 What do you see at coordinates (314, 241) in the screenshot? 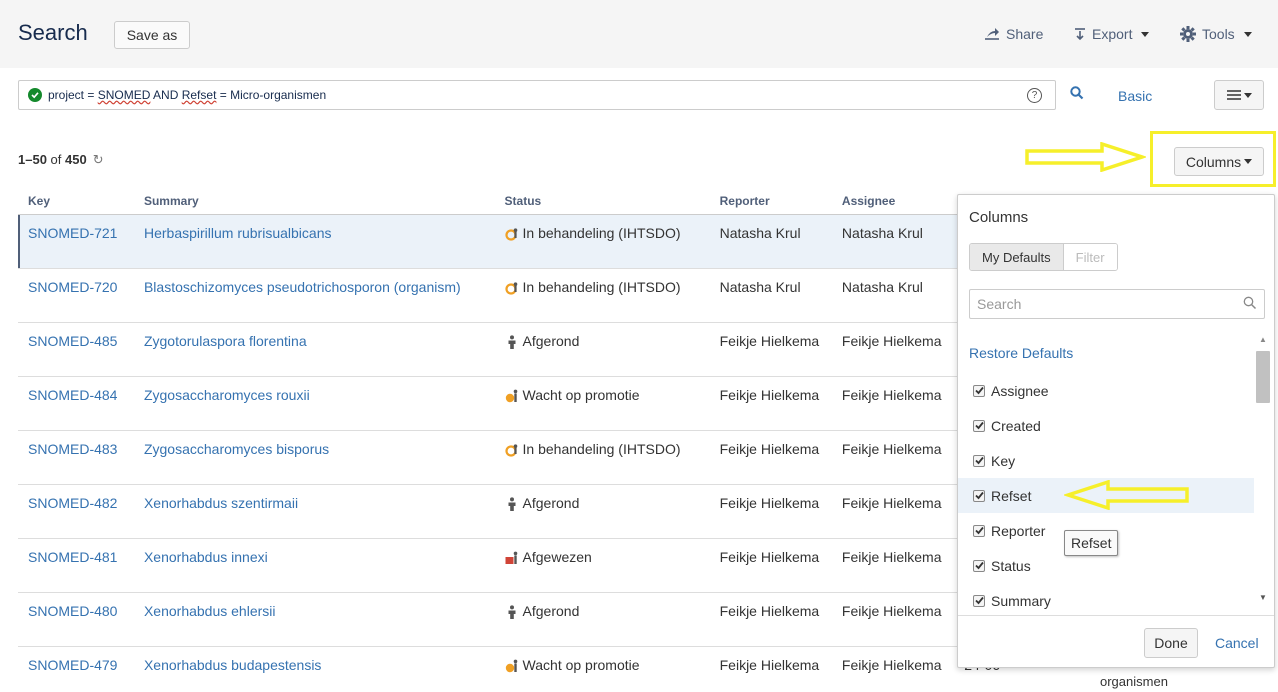
I see `issue-summary-link: Herbaspirillum rubrisualbicans` at bounding box center [314, 241].